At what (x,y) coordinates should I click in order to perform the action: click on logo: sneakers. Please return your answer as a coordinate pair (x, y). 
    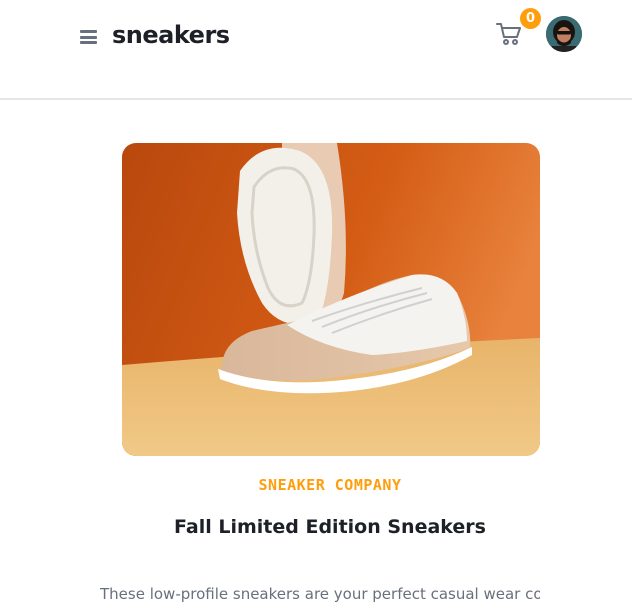
    Looking at the image, I should click on (171, 35).